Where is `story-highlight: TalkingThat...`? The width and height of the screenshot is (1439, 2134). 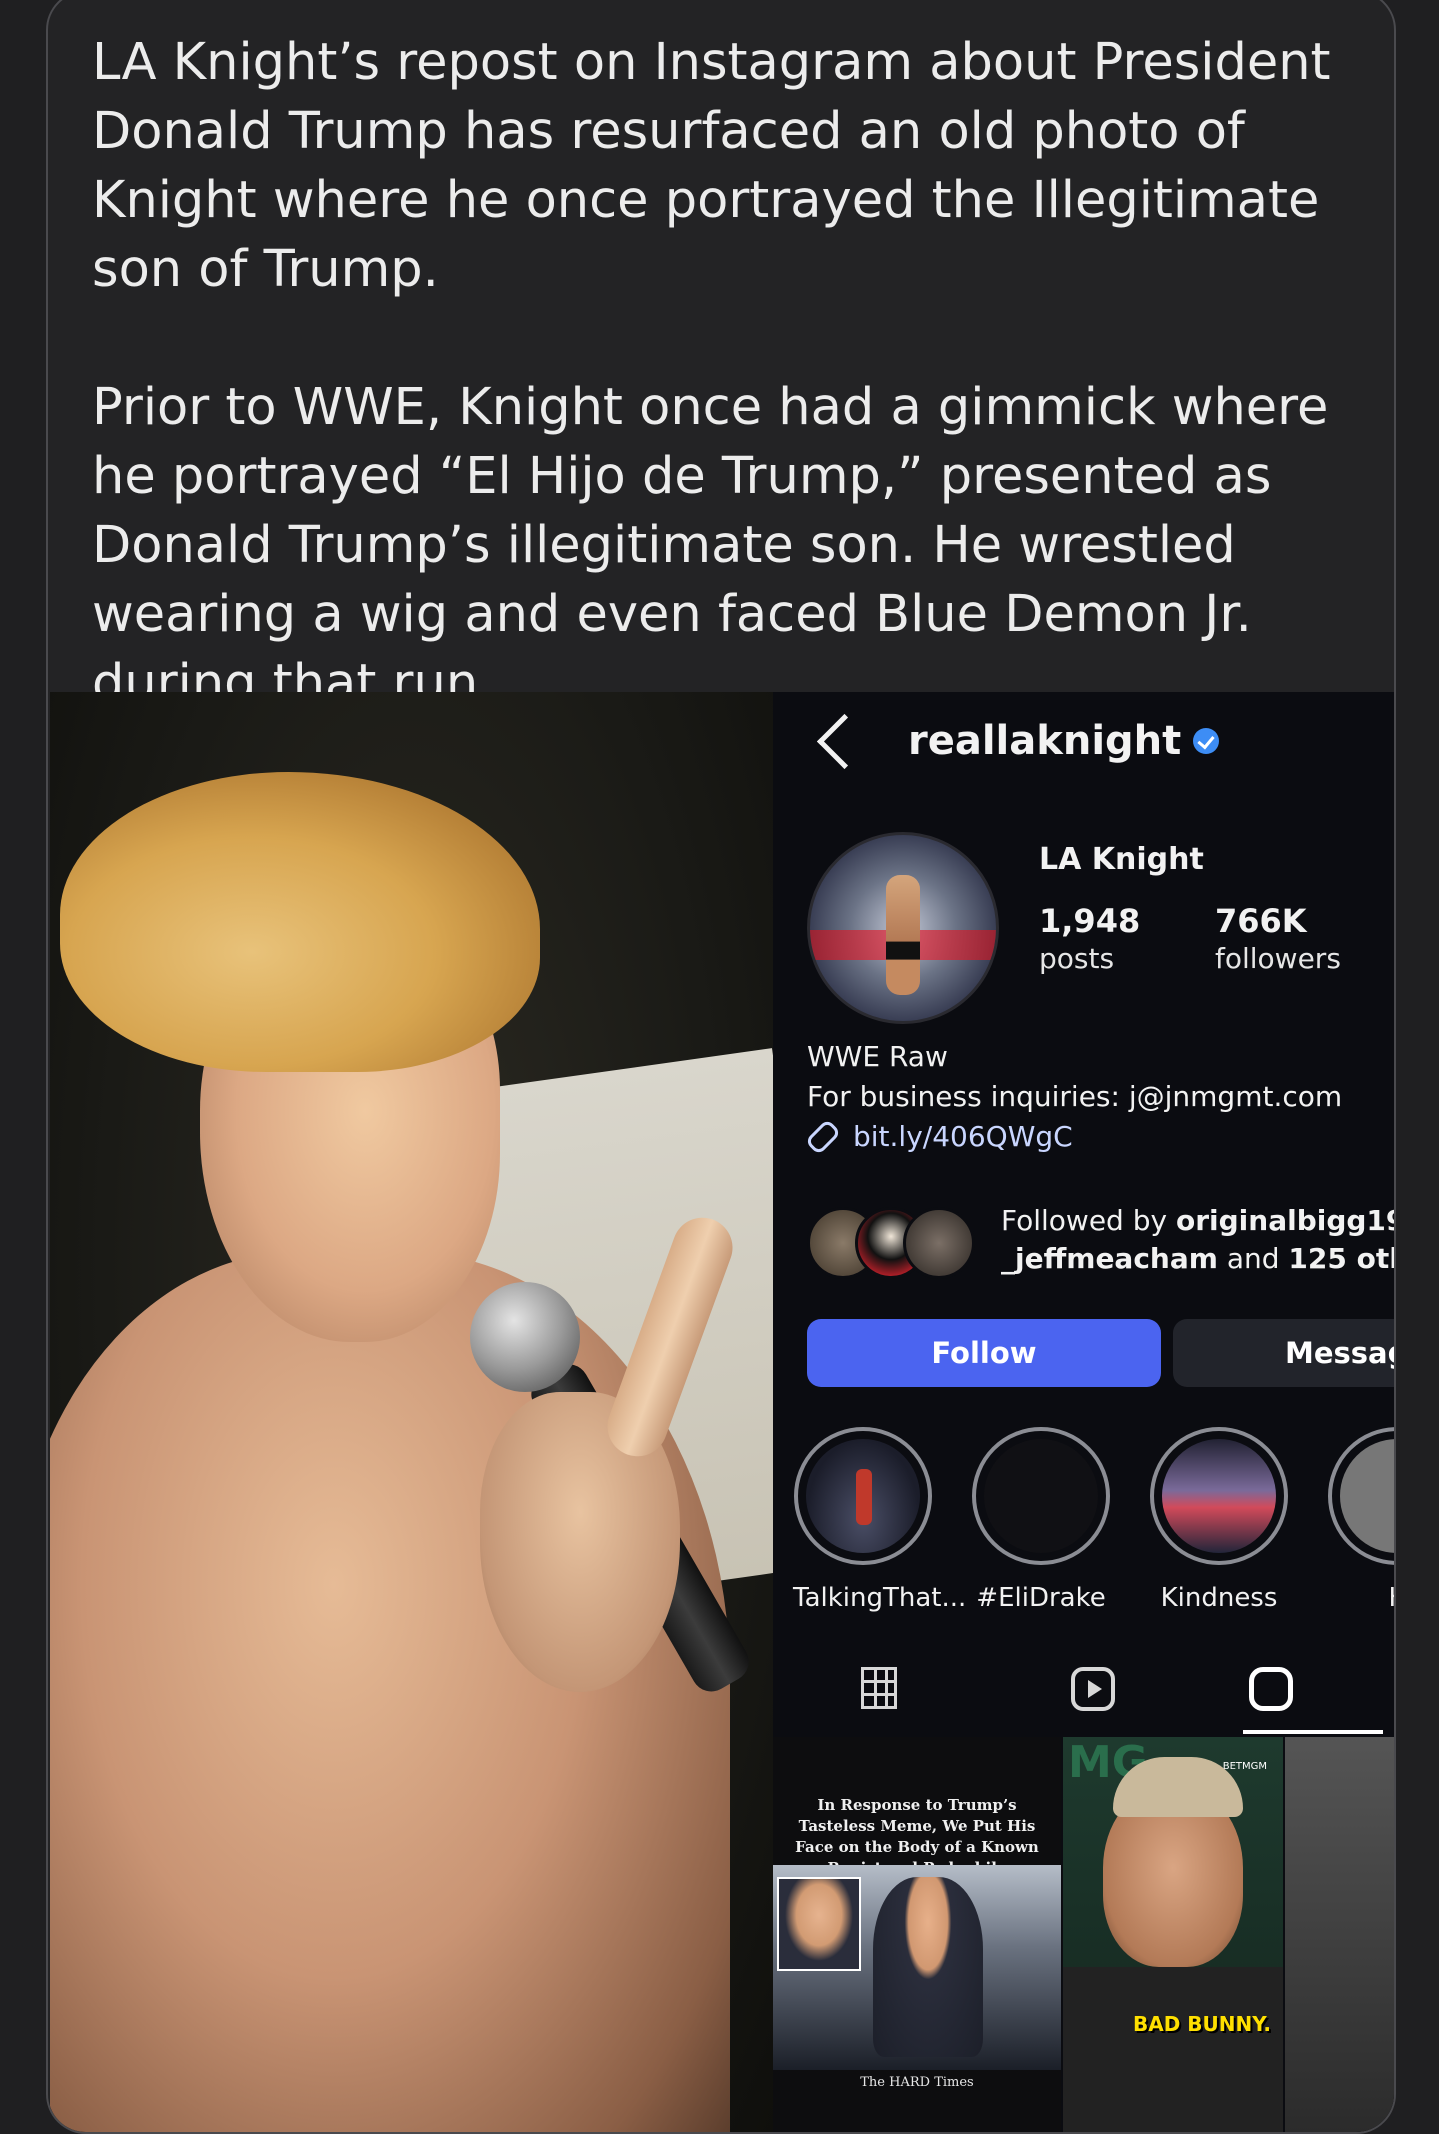
story-highlight: TalkingThat... is located at coordinates (880, 1520).